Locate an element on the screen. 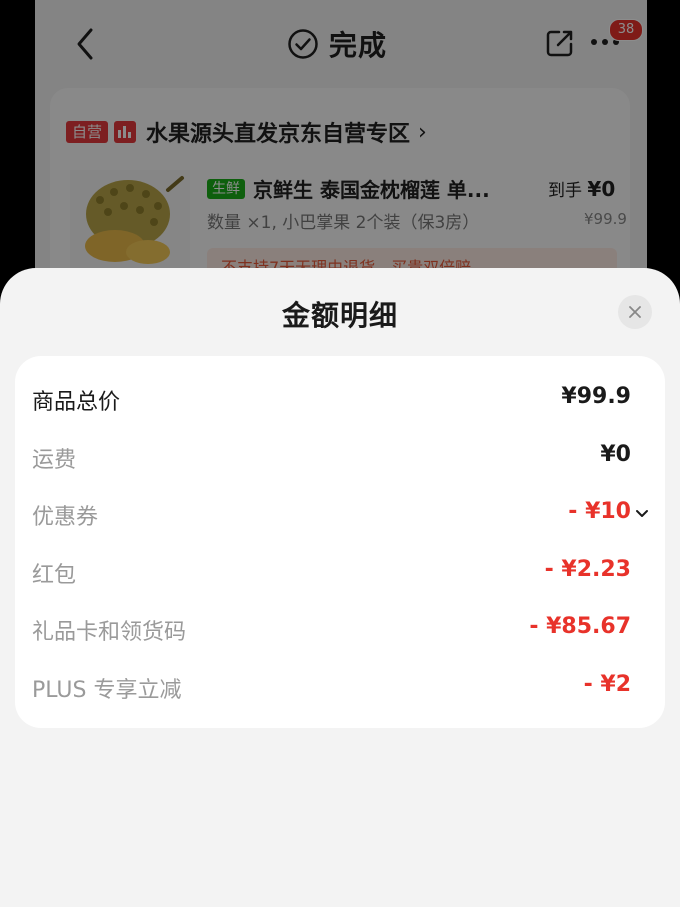  close-button is located at coordinates (635, 312).